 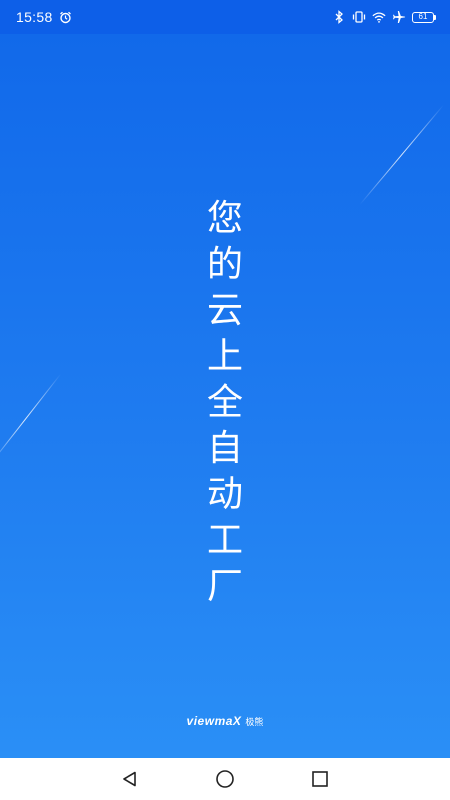 What do you see at coordinates (34, 17) in the screenshot?
I see `status-time: 15:58` at bounding box center [34, 17].